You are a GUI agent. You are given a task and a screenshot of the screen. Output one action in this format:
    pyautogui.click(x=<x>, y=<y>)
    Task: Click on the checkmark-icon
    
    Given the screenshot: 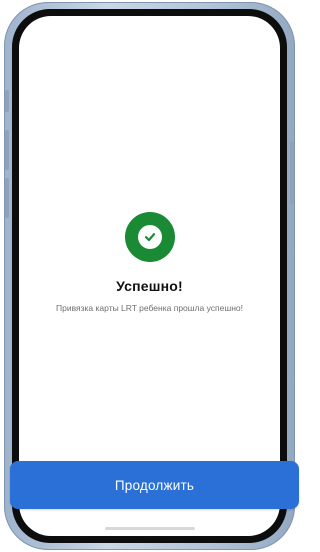 What is the action you would take?
    pyautogui.click(x=149, y=237)
    